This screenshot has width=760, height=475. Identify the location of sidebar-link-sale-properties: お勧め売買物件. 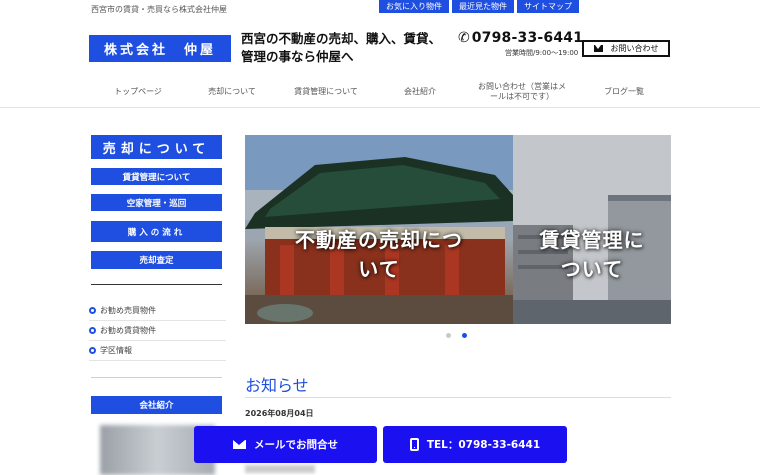
(157, 311).